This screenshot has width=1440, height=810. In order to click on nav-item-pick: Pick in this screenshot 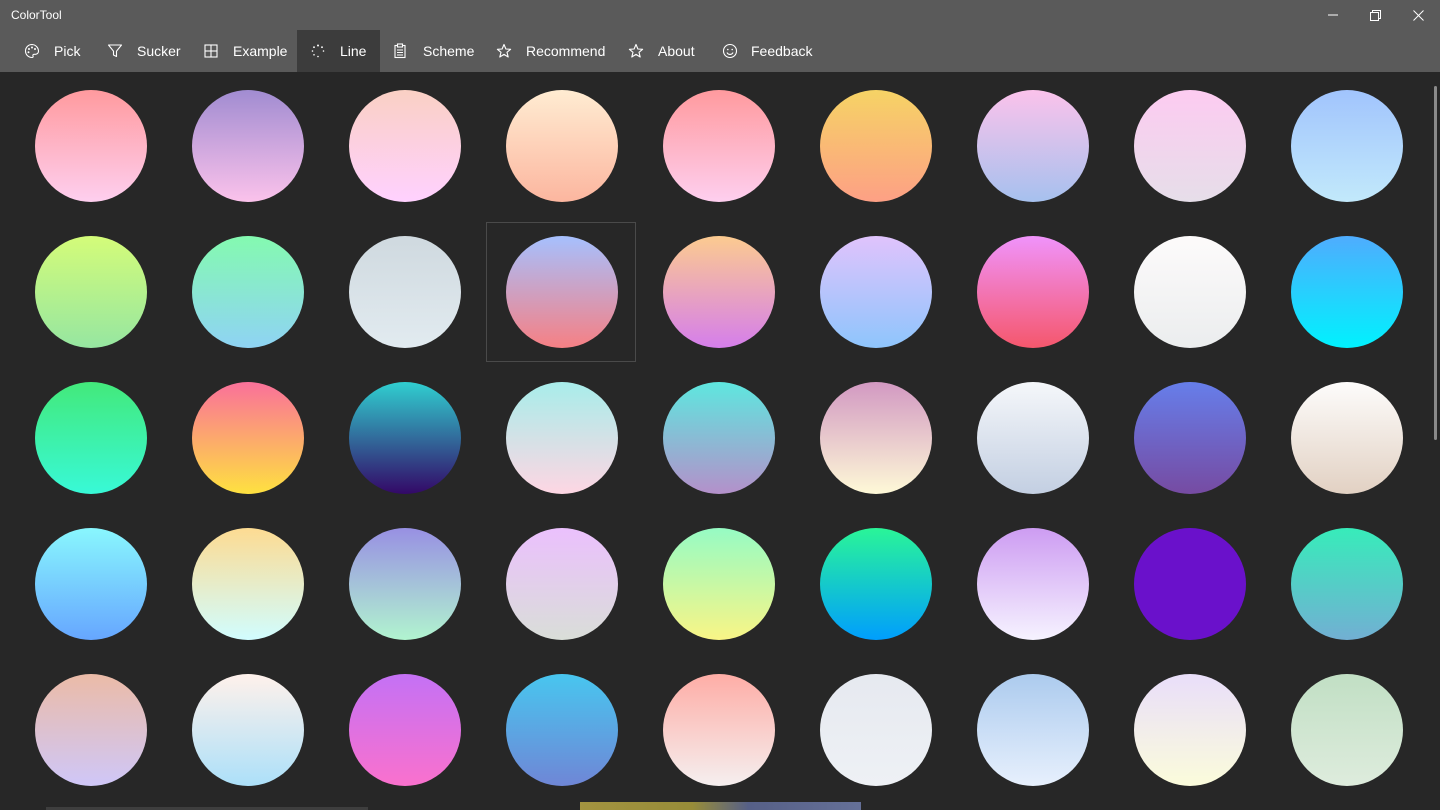, I will do `click(52, 51)`.